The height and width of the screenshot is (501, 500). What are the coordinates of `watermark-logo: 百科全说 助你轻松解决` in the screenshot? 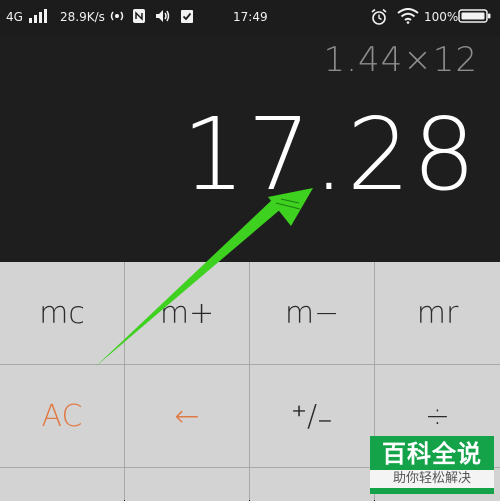 It's located at (432, 465).